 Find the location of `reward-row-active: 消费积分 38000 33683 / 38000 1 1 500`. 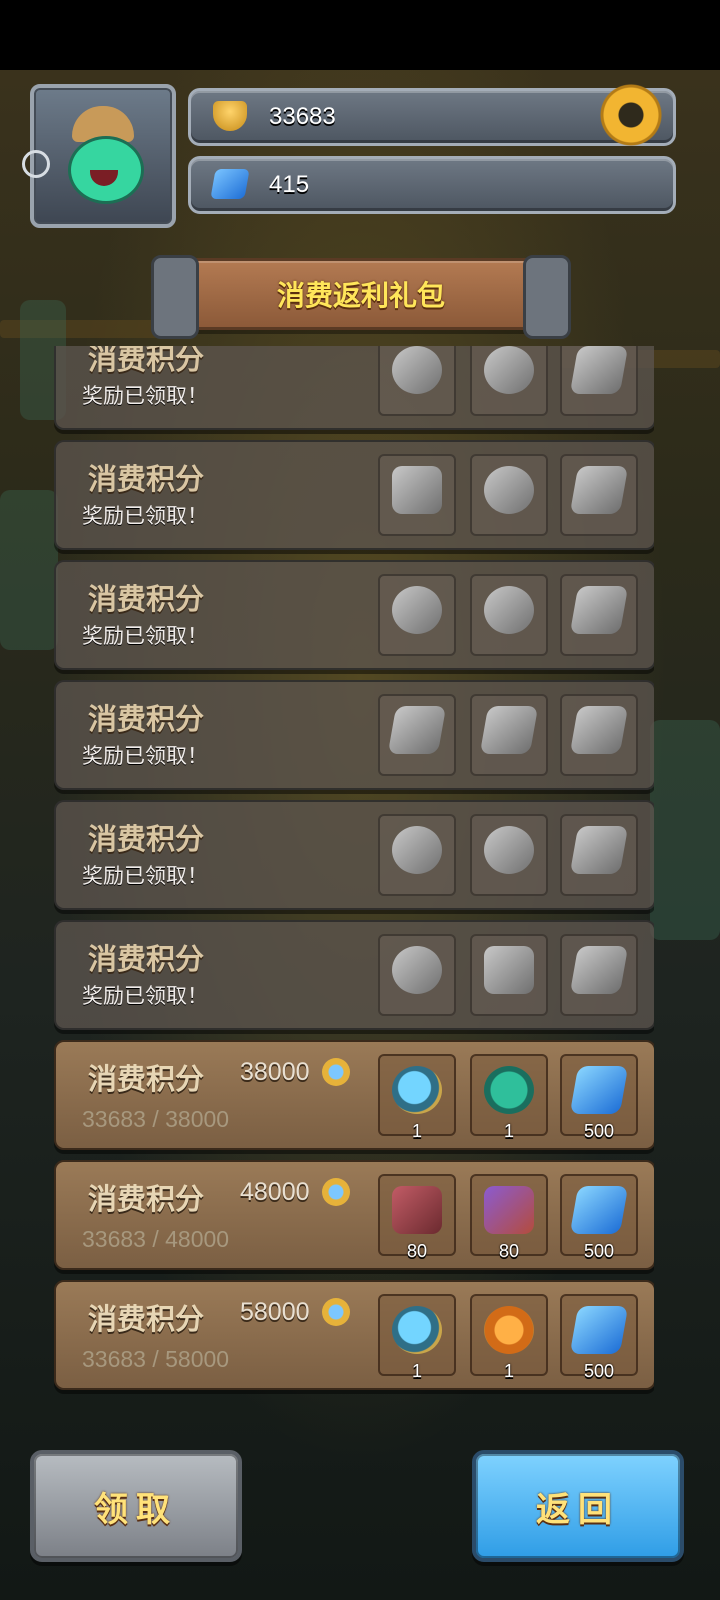

reward-row-active: 消费积分 38000 33683 / 38000 1 1 500 is located at coordinates (354, 1095).